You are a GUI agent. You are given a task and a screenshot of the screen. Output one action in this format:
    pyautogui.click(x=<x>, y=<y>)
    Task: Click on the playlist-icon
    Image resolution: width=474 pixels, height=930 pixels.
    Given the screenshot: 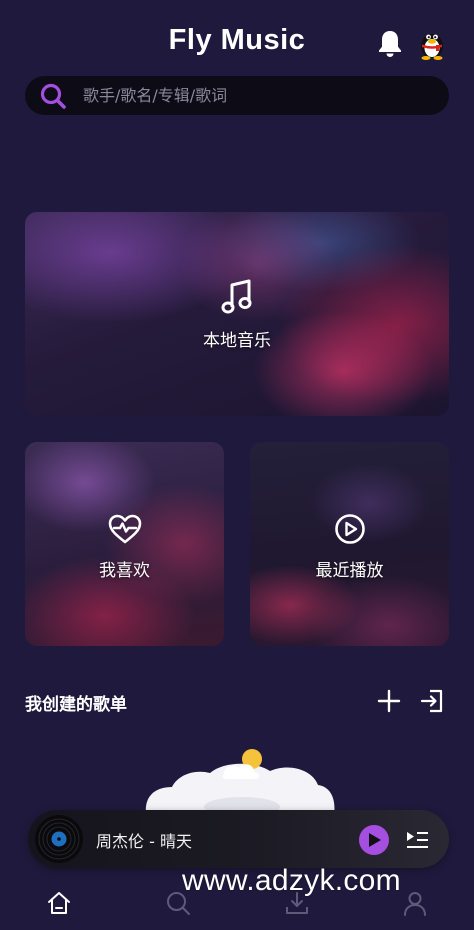 What is the action you would take?
    pyautogui.click(x=417, y=840)
    